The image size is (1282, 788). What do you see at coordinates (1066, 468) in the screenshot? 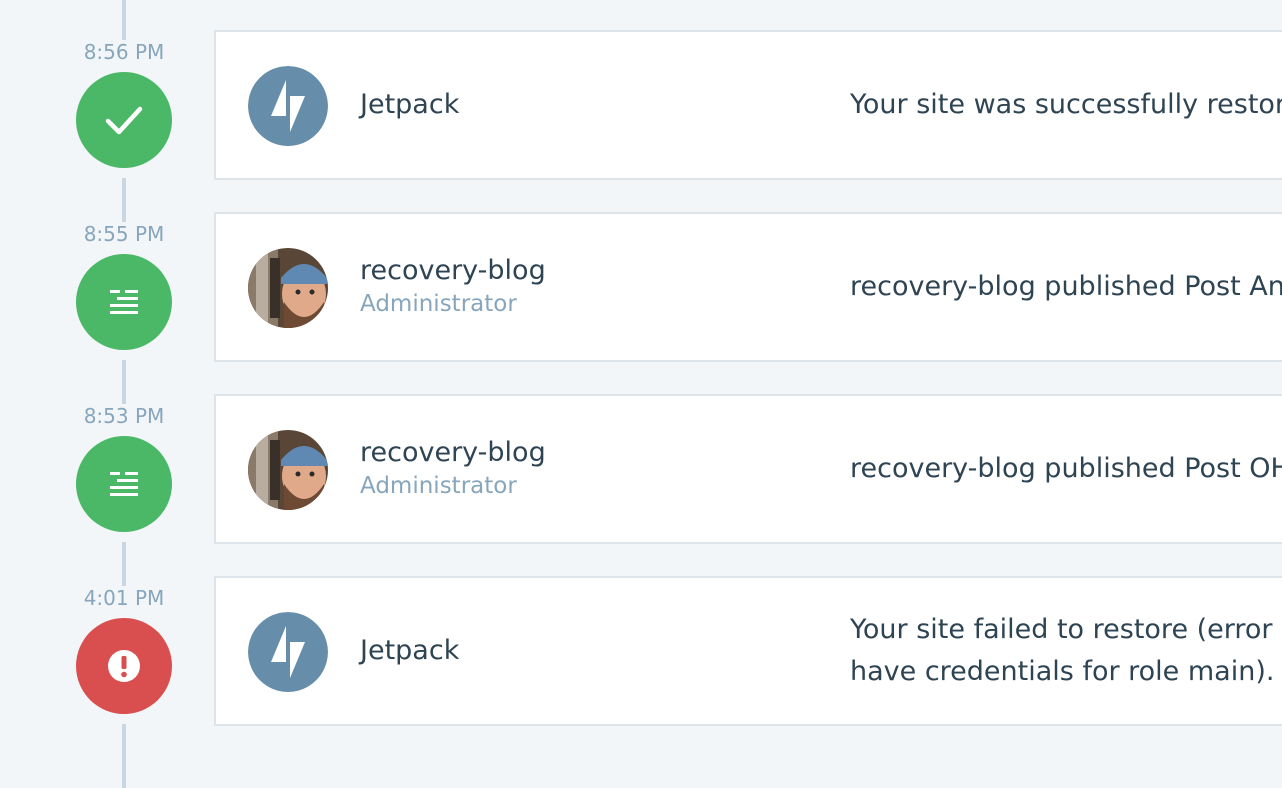
I see `event-description: recovery-blog published Post OH` at bounding box center [1066, 468].